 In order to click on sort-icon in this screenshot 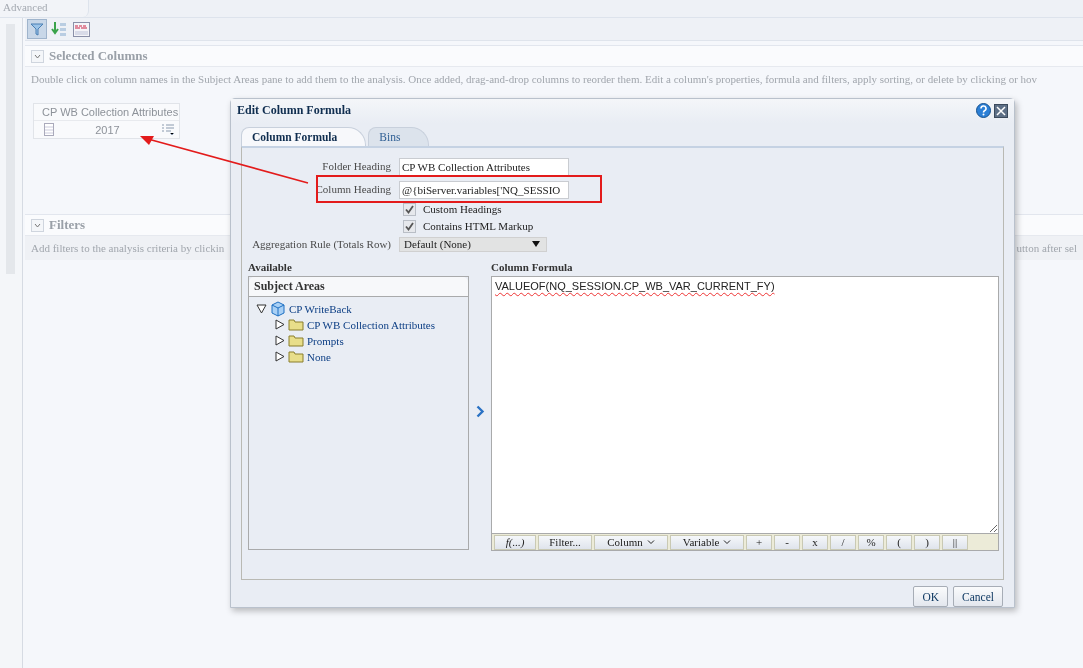, I will do `click(59, 29)`.